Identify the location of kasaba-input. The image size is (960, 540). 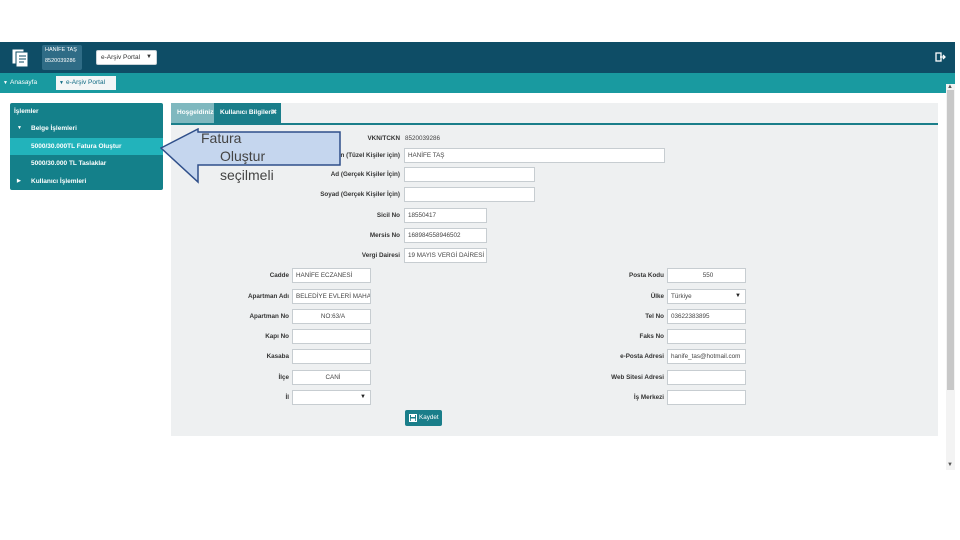
(331, 356).